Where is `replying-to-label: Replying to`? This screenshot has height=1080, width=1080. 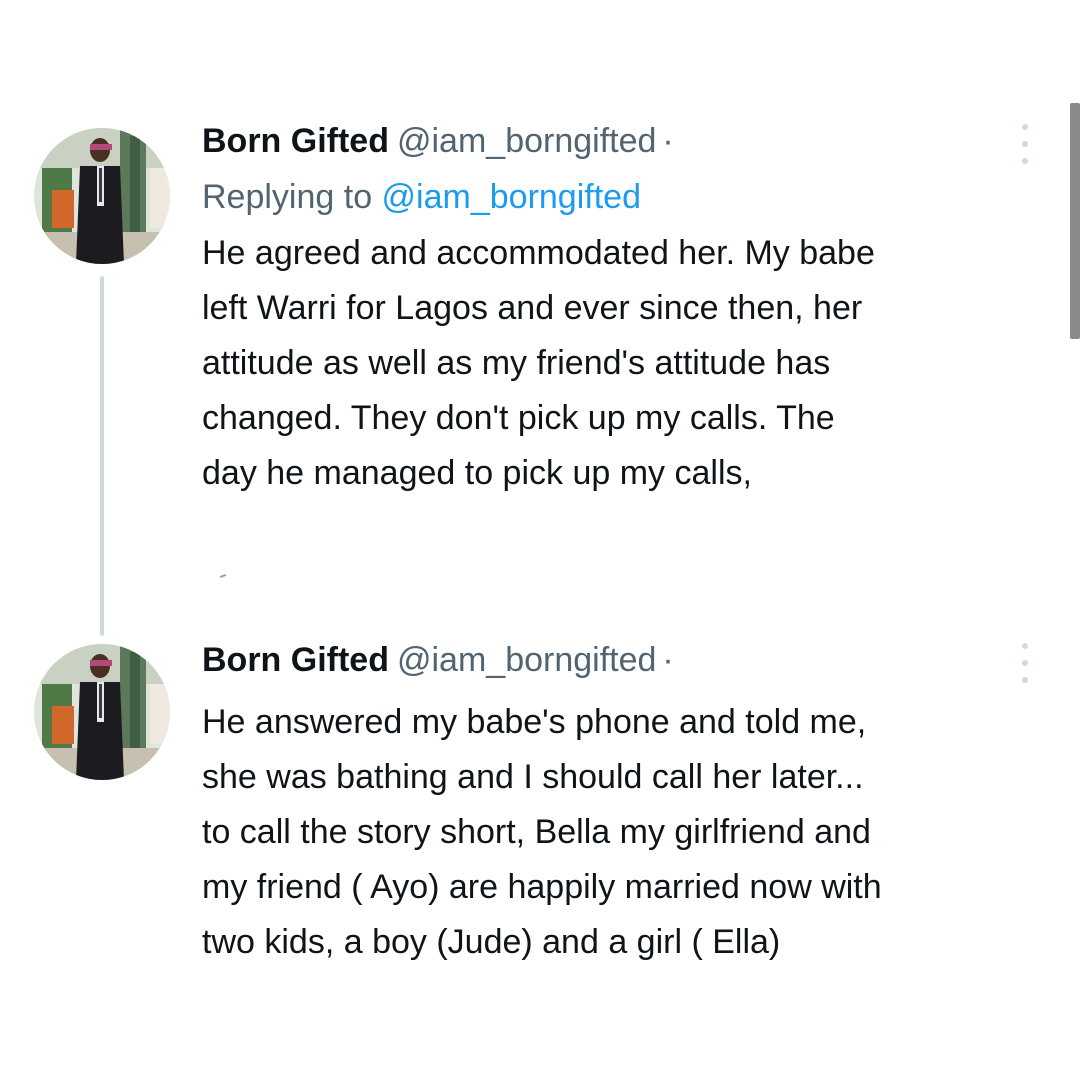
replying-to-label: Replying to is located at coordinates (292, 197).